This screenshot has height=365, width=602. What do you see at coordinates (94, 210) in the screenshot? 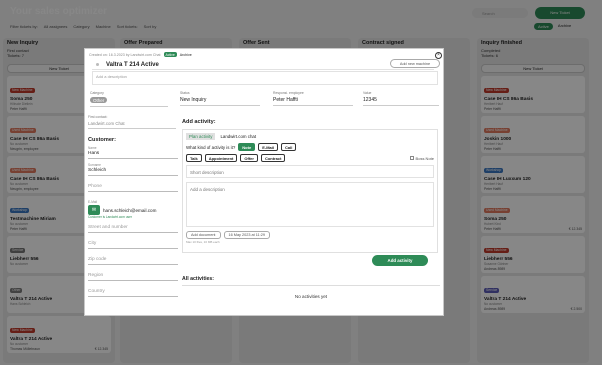
I see `mail-icon: ✉` at bounding box center [94, 210].